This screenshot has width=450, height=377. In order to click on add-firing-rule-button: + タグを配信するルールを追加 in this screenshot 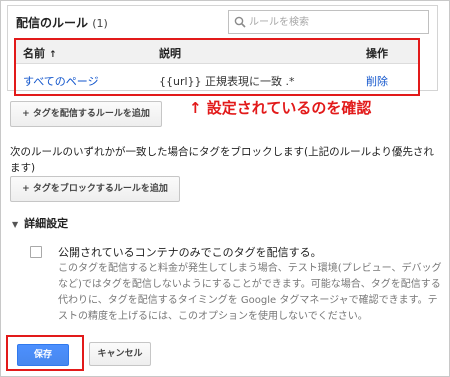, I will do `click(86, 114)`.